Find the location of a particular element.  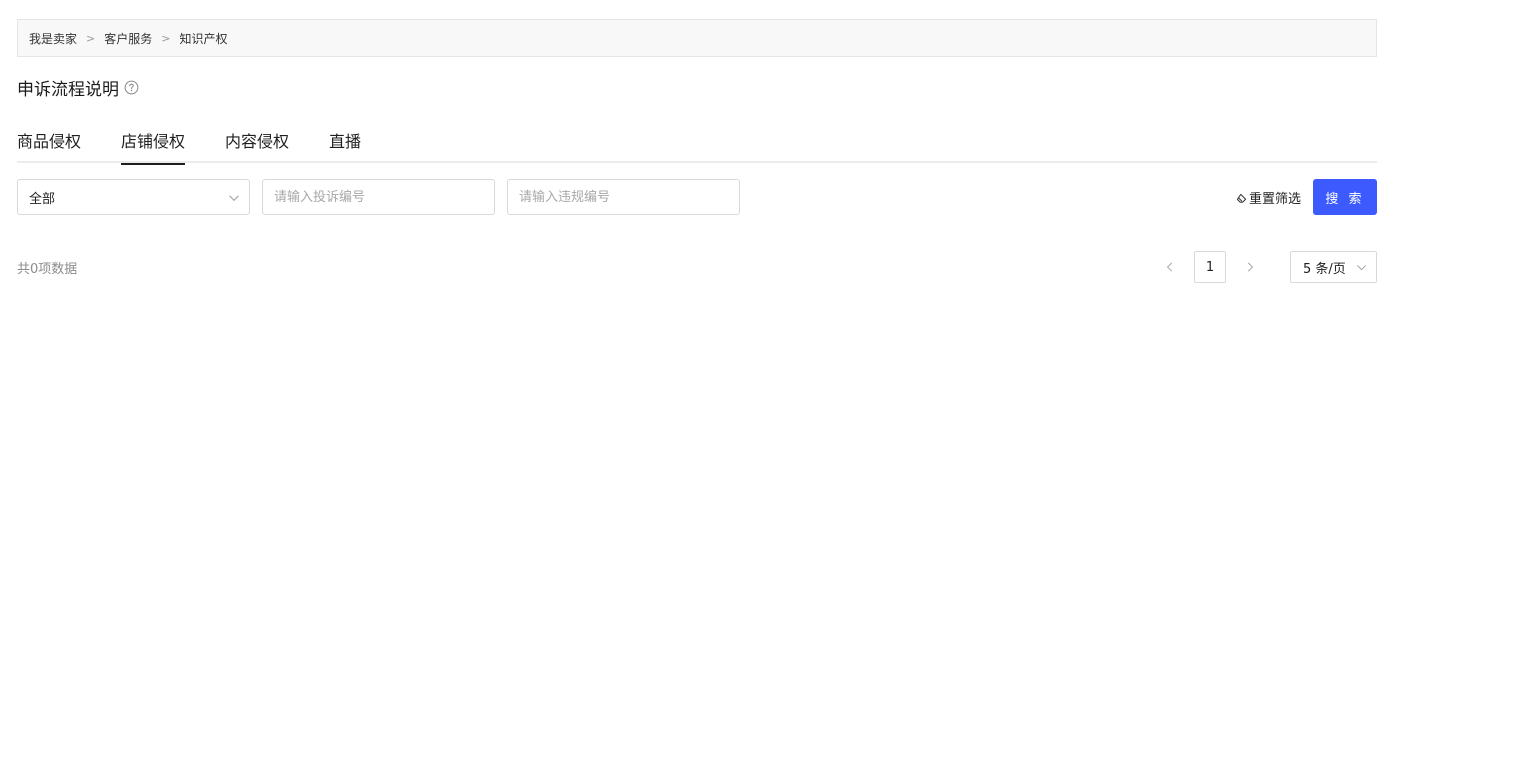

search-button: 搜 索 is located at coordinates (1345, 197).